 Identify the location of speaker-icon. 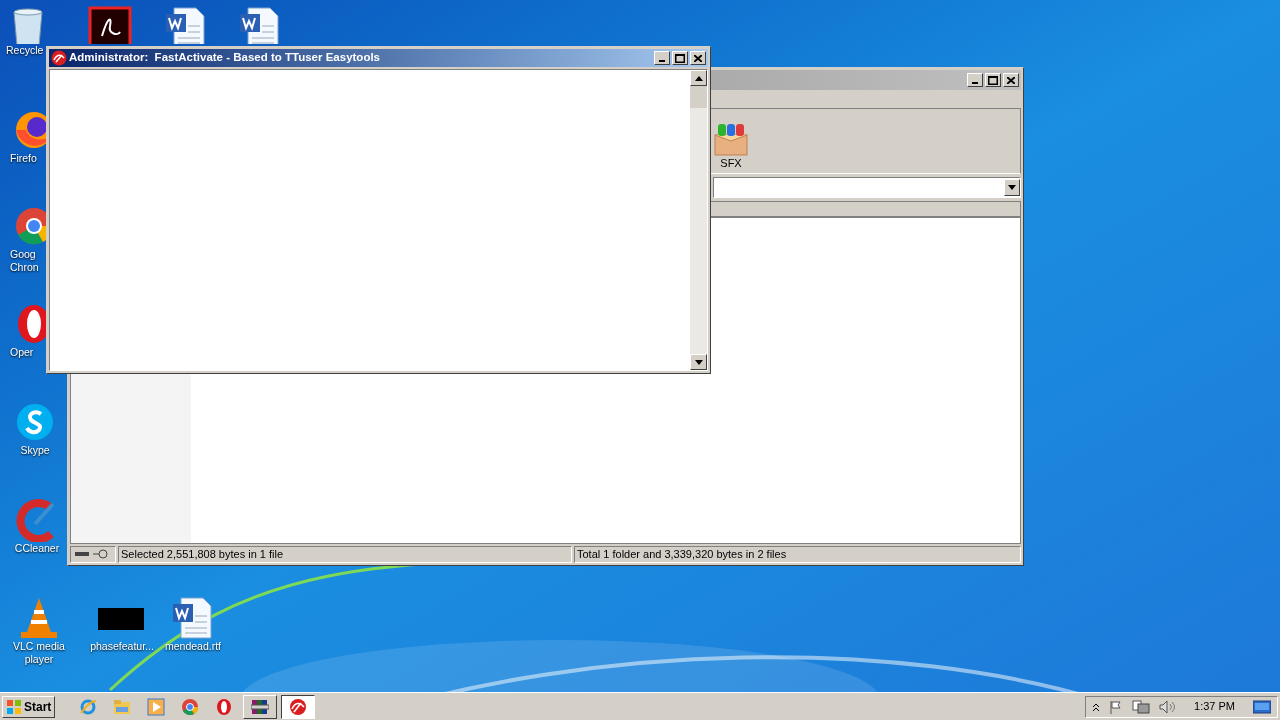
(1167, 706).